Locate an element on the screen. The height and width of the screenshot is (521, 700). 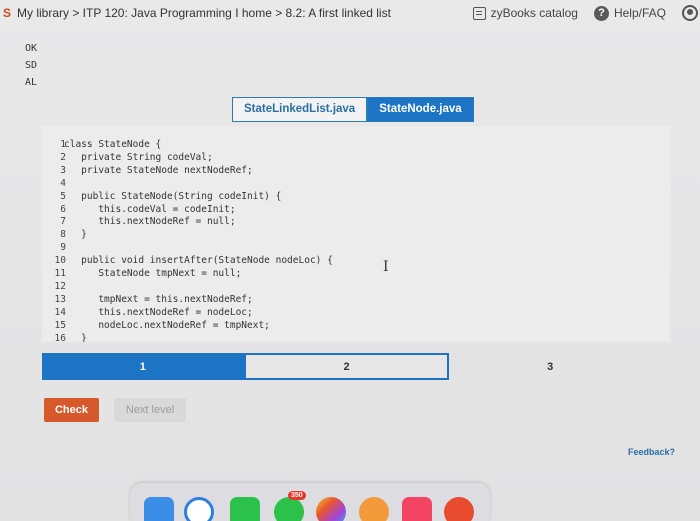
catalog-icon is located at coordinates (479, 13).